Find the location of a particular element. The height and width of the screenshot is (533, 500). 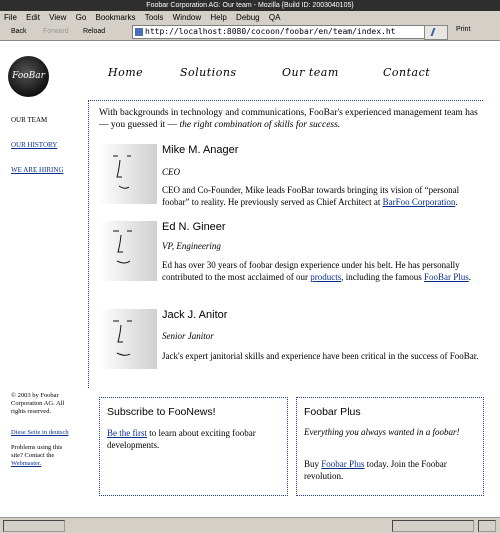

back-button: Back is located at coordinates (19, 31).